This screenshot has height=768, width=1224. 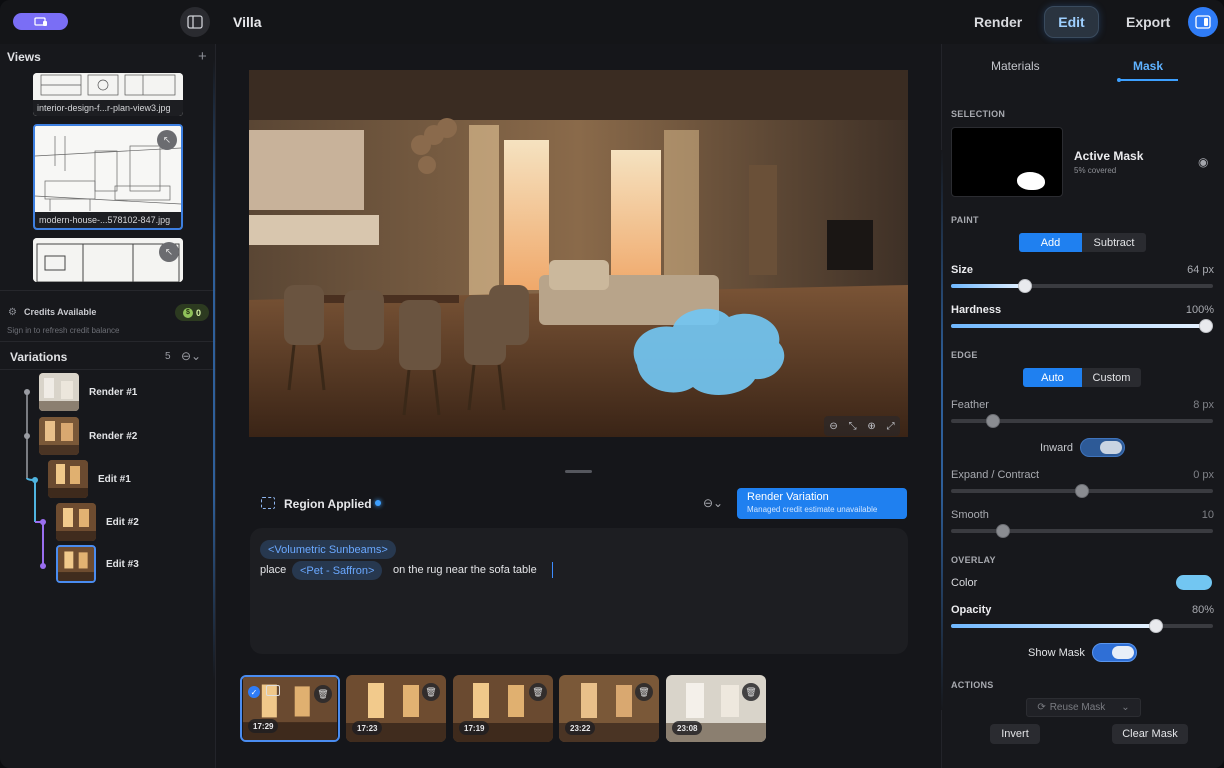 What do you see at coordinates (474, 728) in the screenshot?
I see `history-time: 17:19` at bounding box center [474, 728].